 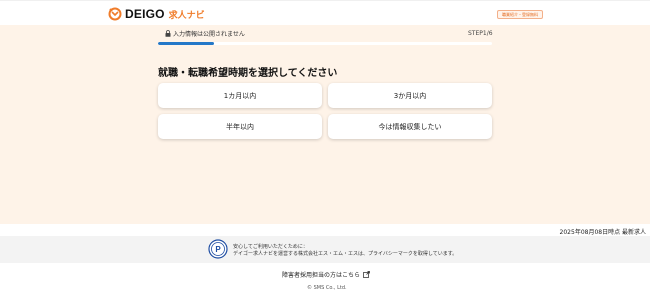 I want to click on logo: DEIGO 求人ナビ, so click(x=156, y=14).